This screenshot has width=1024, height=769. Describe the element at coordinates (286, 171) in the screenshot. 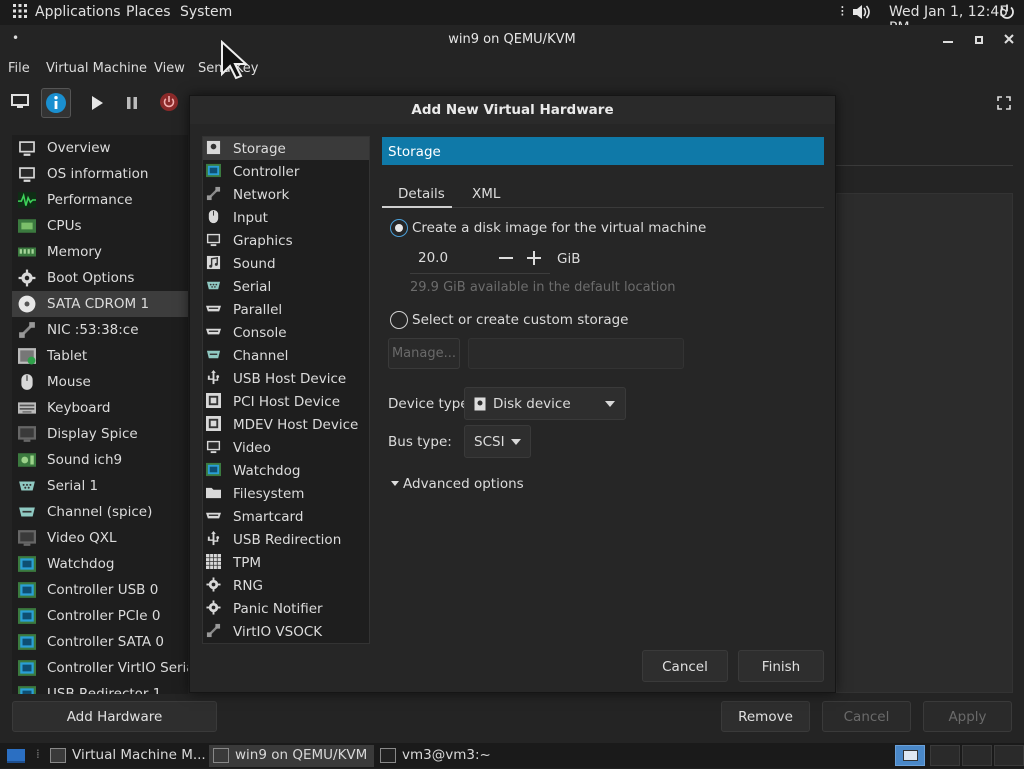

I see `hardware-type-item: Controller` at that location.